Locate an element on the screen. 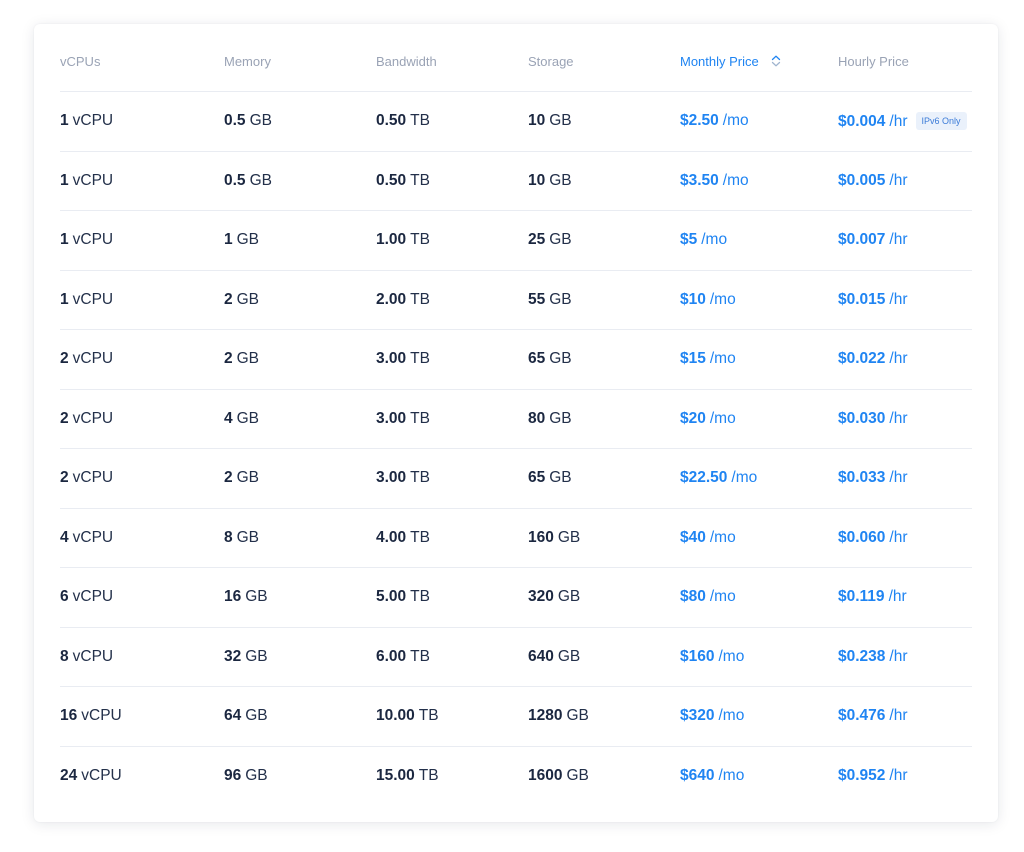 This screenshot has width=1024, height=852. cell-bandwidth-value: 10.00 is located at coordinates (395, 716).